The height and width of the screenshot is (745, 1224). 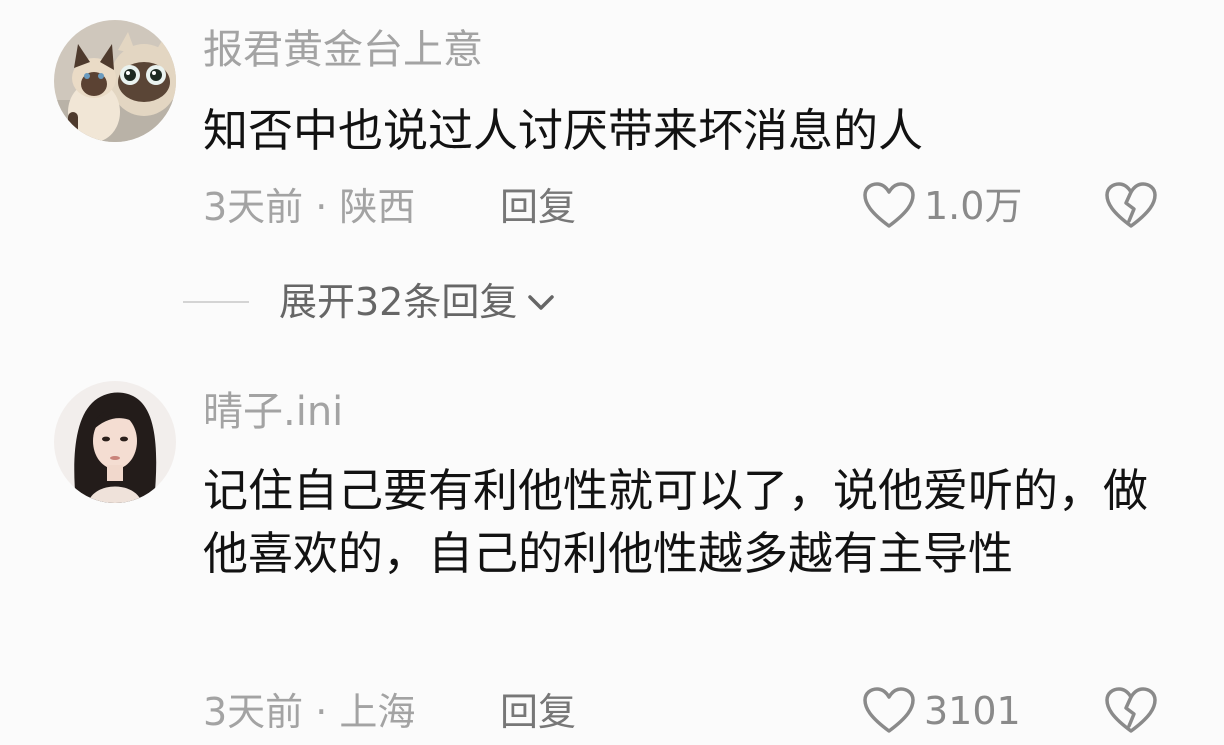 I want to click on comment-text: 记住自己要有利他性就可以了，说他爱听的，做他喜欢的，自己的利他性越多越有主导性, so click(x=676, y=522).